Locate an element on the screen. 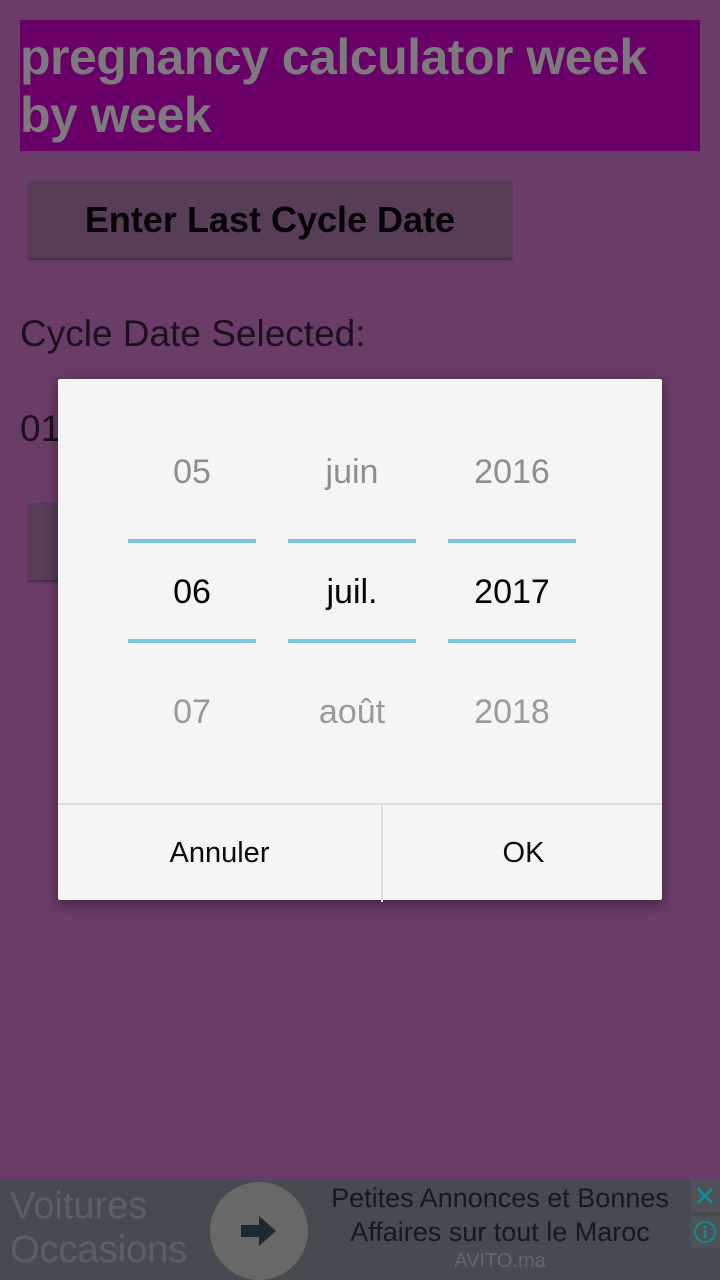  ad-domain: AVITO.ma is located at coordinates (500, 1261).